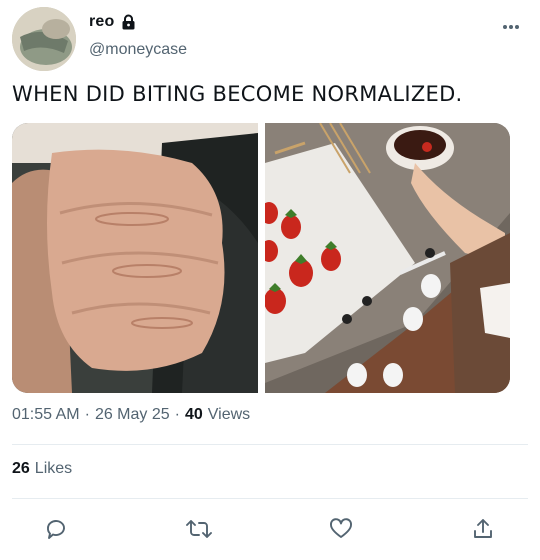 Image resolution: width=540 pixels, height=560 pixels. I want to click on tweet-date: 26 May 25, so click(132, 415).